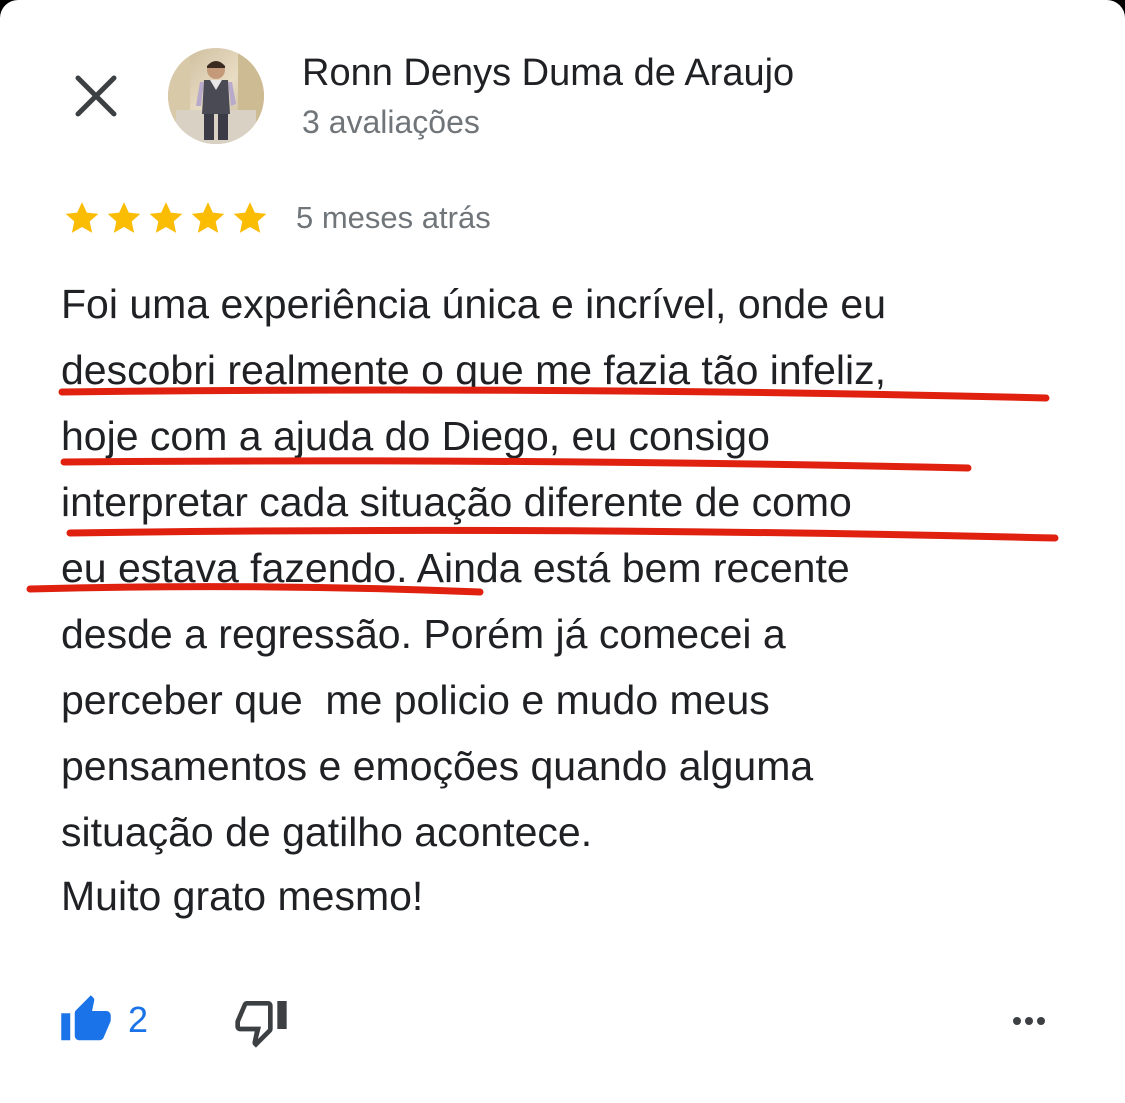 This screenshot has width=1125, height=1103. I want to click on more-options-button, so click(1029, 1021).